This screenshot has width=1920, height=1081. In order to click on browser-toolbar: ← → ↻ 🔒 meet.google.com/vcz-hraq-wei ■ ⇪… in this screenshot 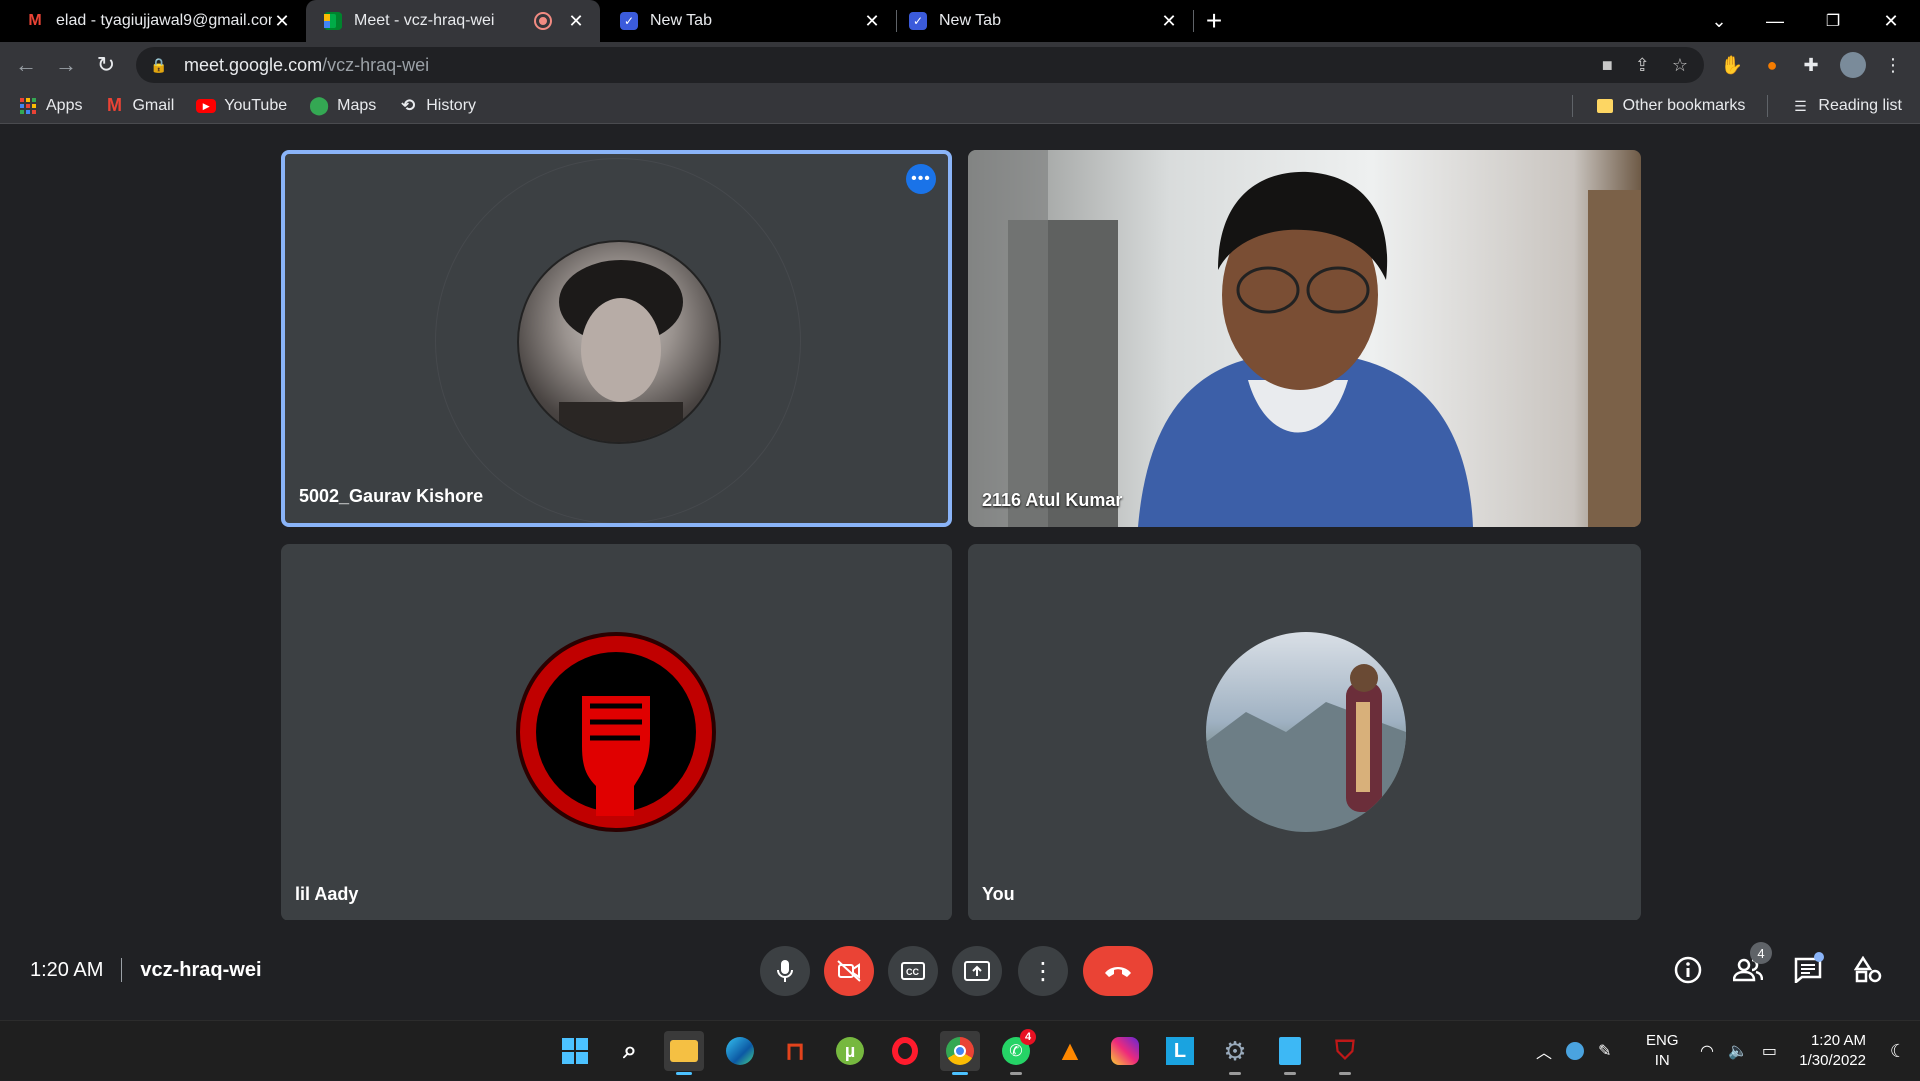, I will do `click(960, 65)`.